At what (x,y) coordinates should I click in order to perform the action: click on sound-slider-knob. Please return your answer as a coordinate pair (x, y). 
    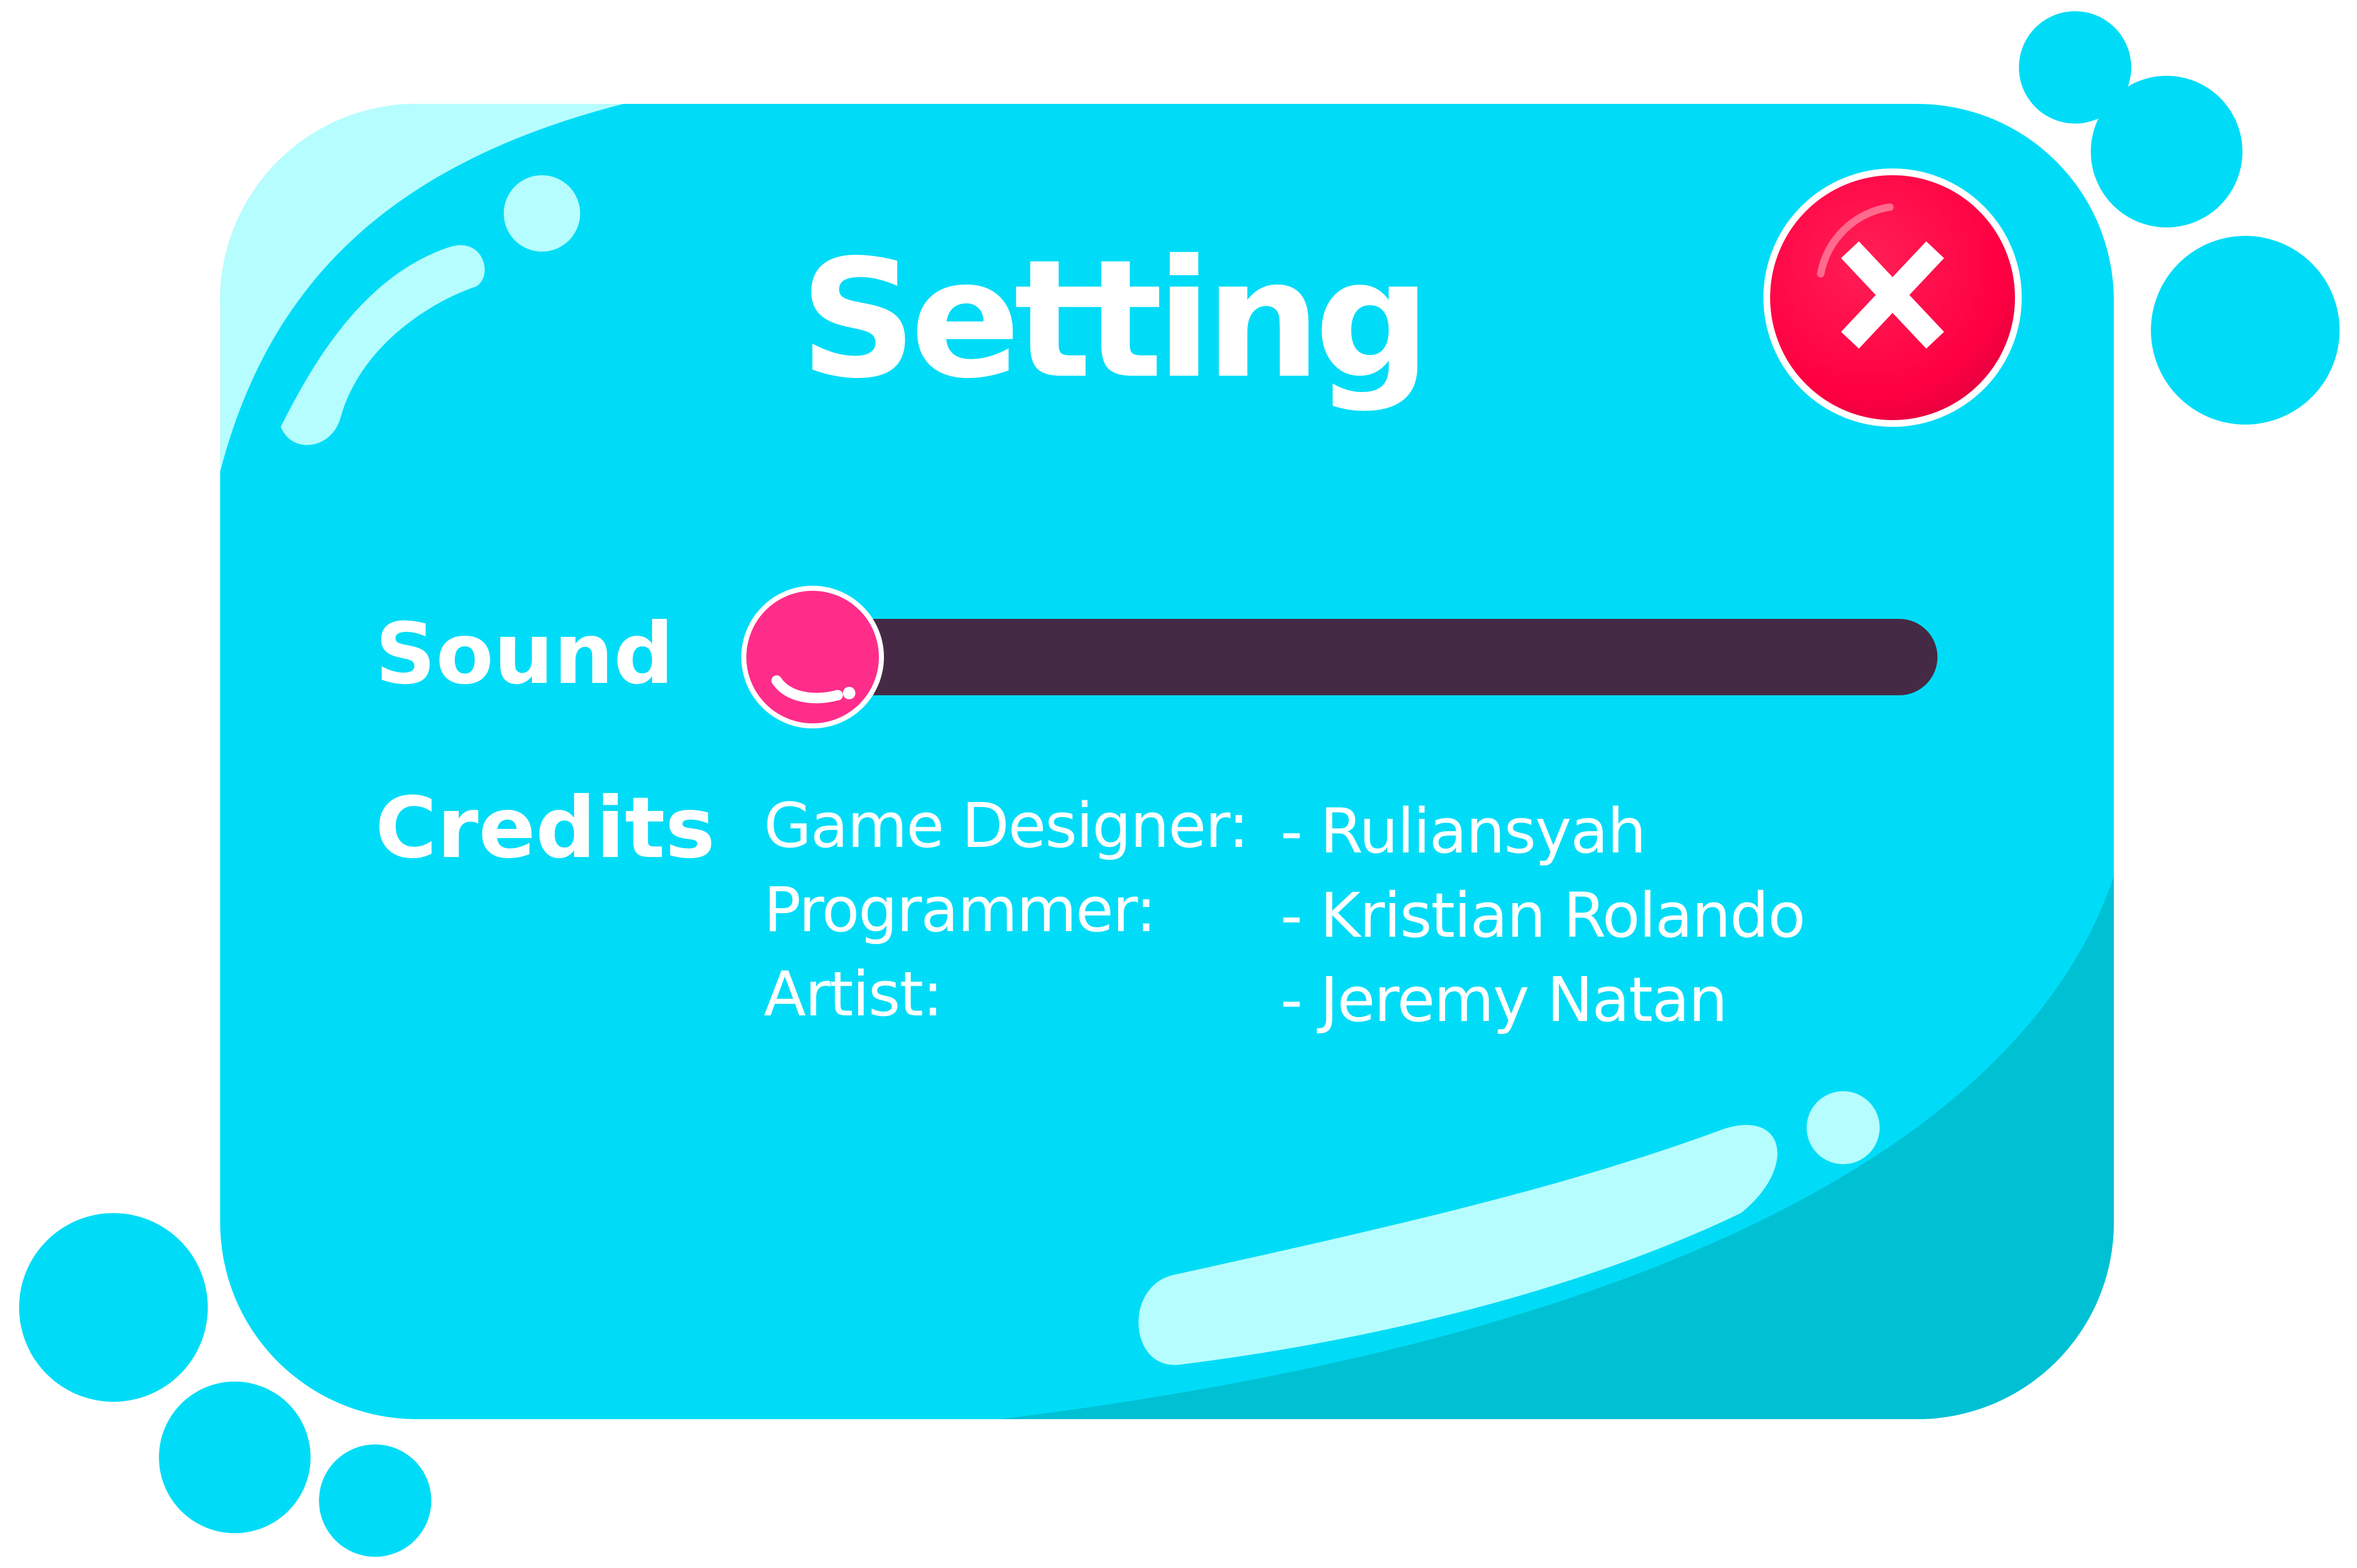
    Looking at the image, I should click on (812, 657).